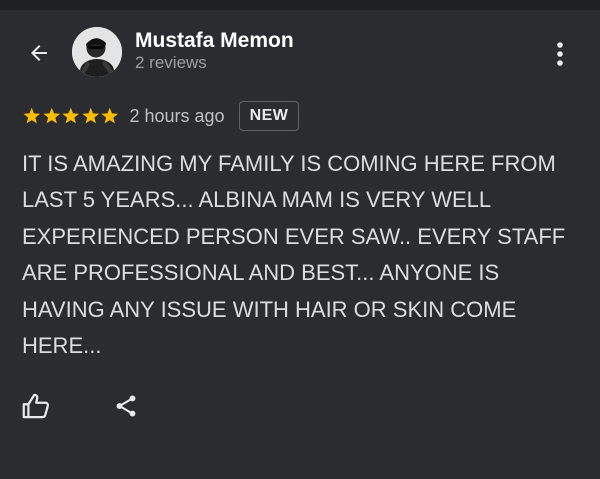 The height and width of the screenshot is (479, 600). What do you see at coordinates (300, 5) in the screenshot?
I see `top-strip` at bounding box center [300, 5].